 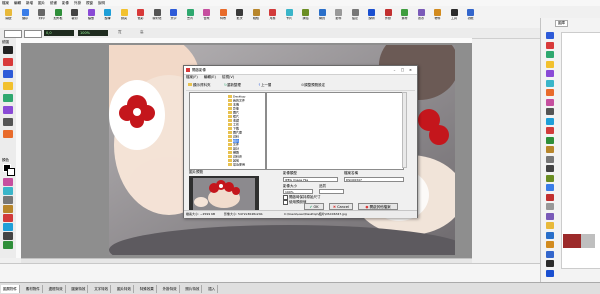 I want to click on toolbar-button: 相框, so click(x=256, y=17).